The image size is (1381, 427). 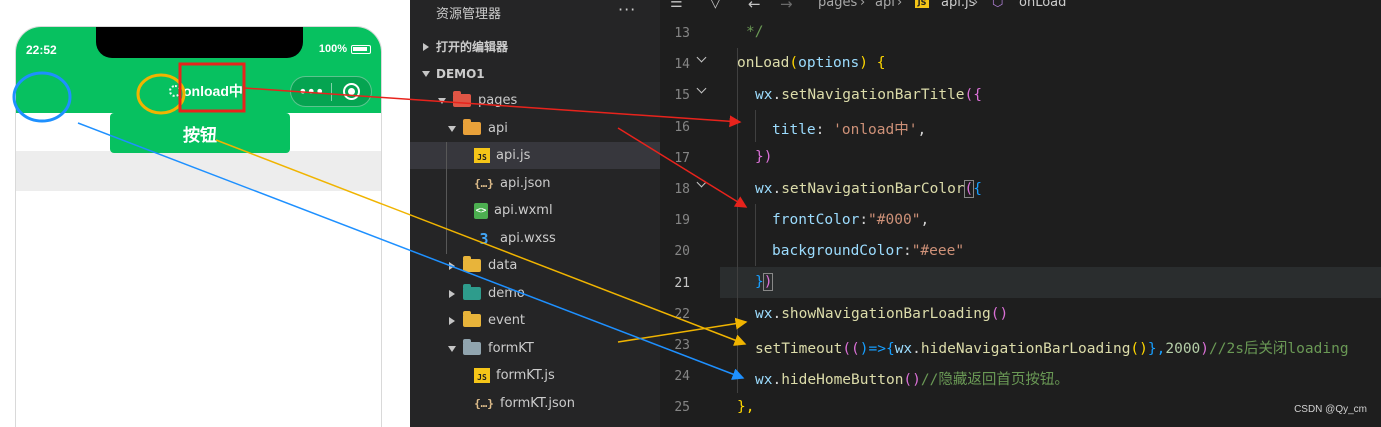 What do you see at coordinates (503, 265) in the screenshot?
I see `tree-item-label: data` at bounding box center [503, 265].